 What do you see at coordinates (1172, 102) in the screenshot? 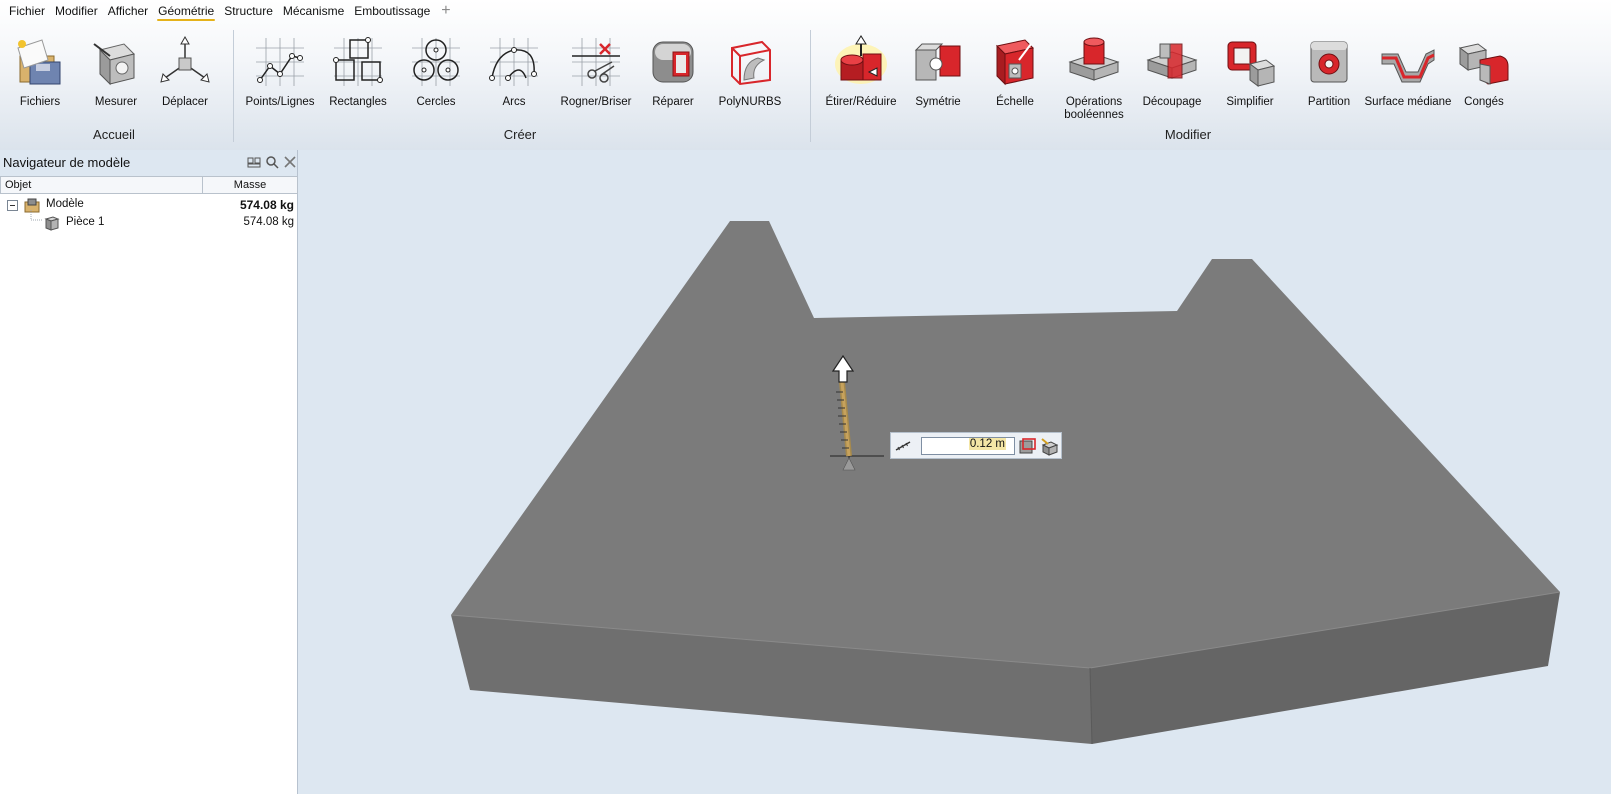
I see `tool-label: Découpage` at bounding box center [1172, 102].